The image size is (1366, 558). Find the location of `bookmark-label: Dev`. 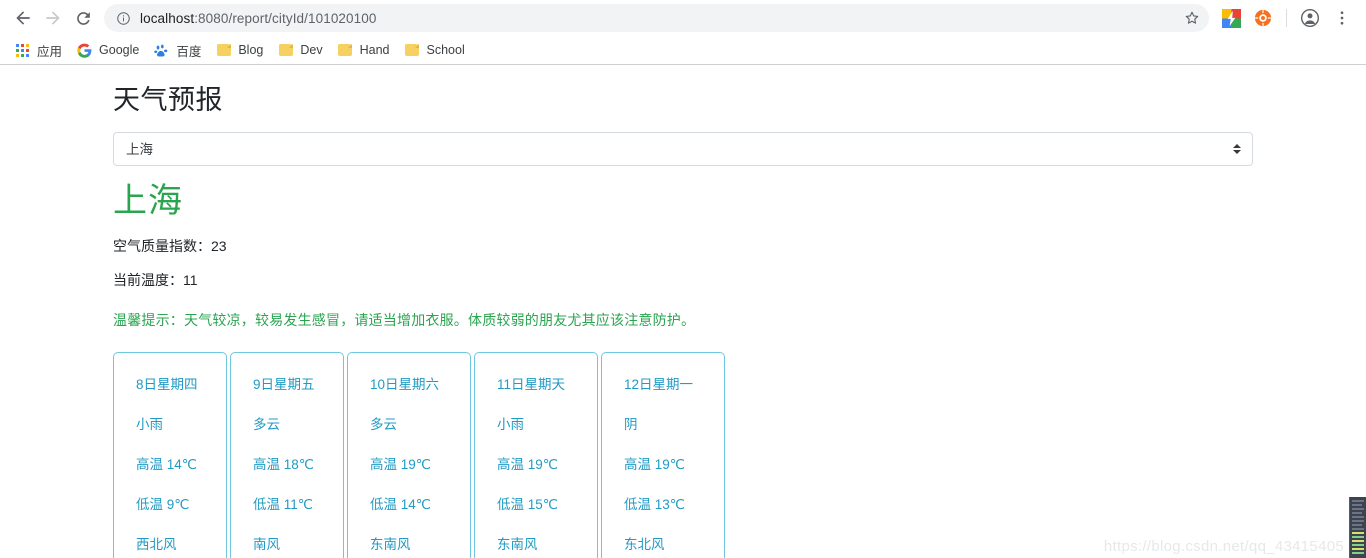

bookmark-label: Dev is located at coordinates (311, 50).